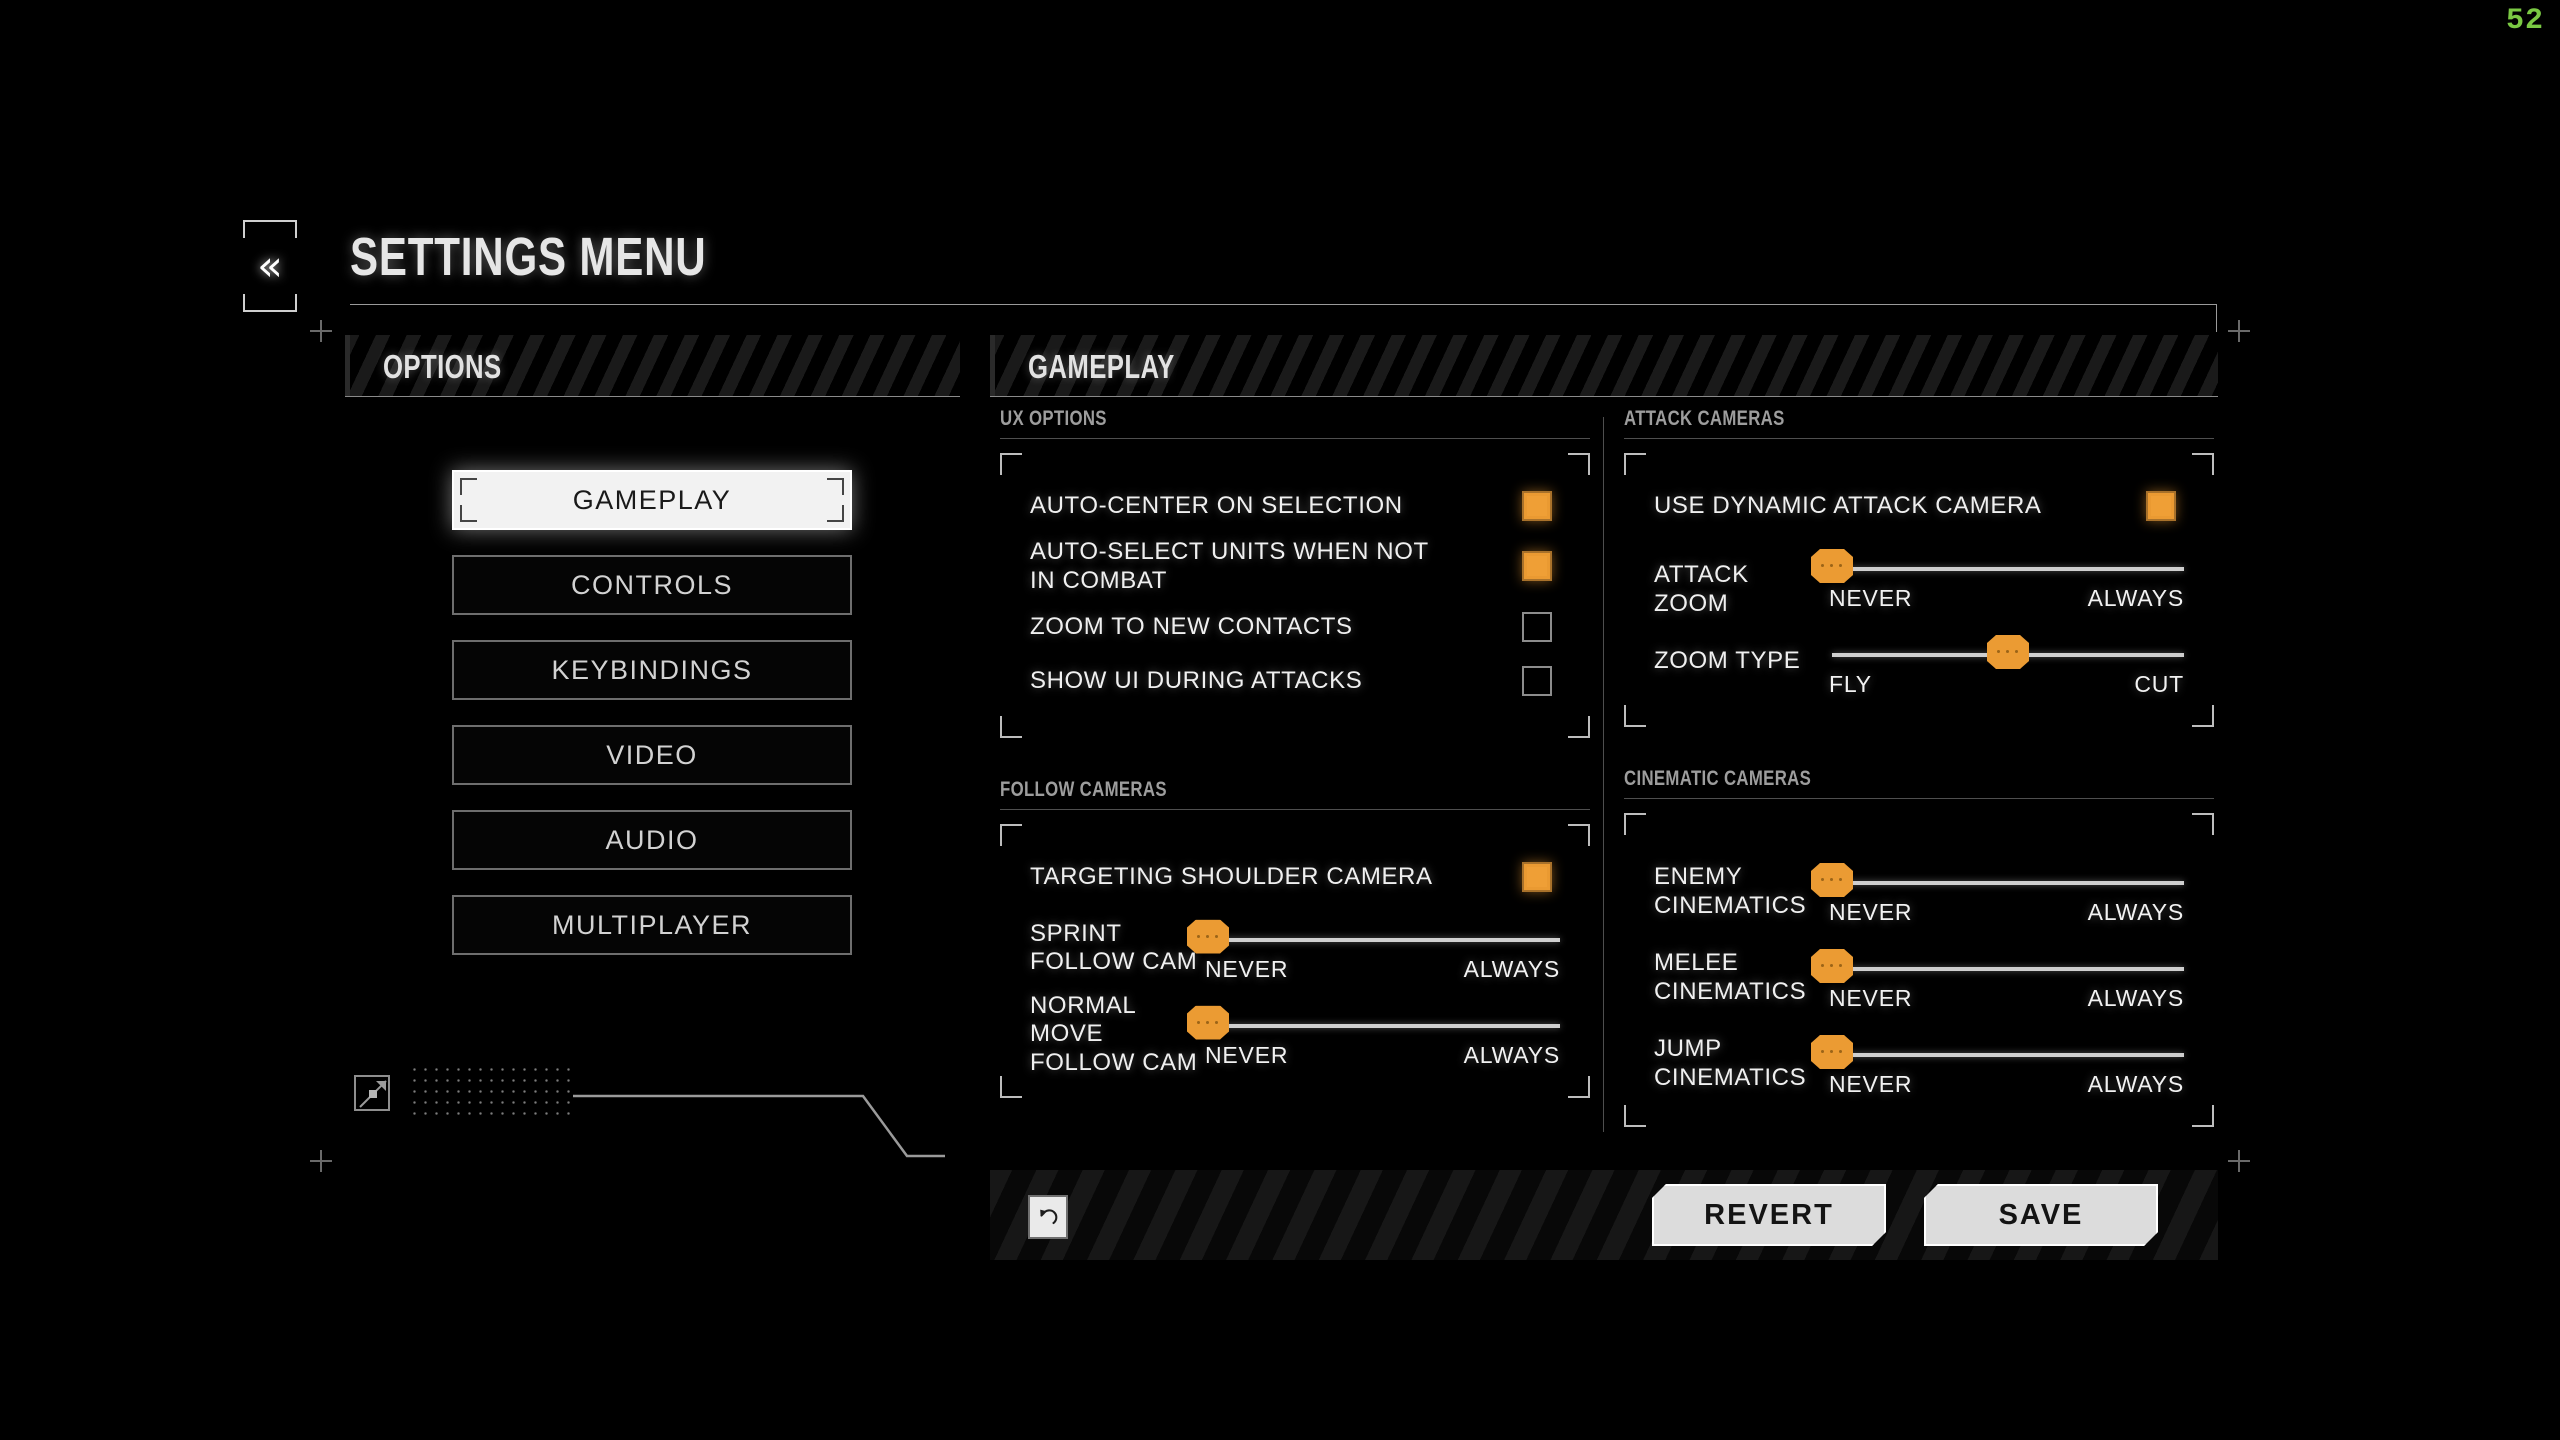 This screenshot has height=1440, width=2560. What do you see at coordinates (1730, 891) in the screenshot?
I see `slider-label: ENEMY CINEMATICS` at bounding box center [1730, 891].